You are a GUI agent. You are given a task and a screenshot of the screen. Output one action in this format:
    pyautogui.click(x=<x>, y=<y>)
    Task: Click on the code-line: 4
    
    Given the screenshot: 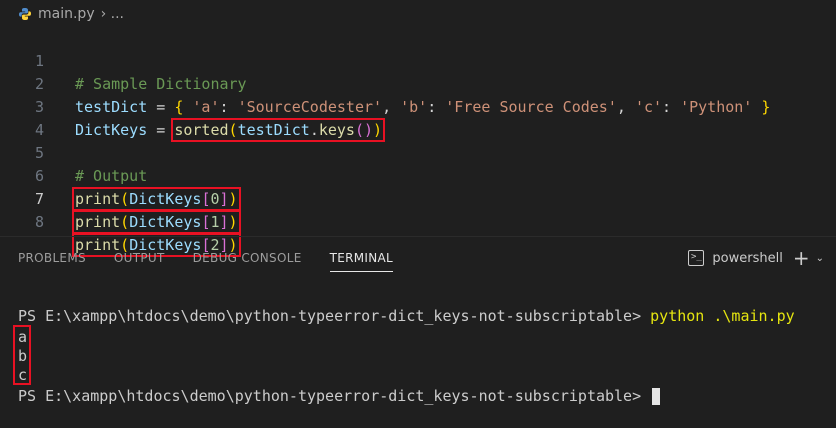 What is the action you would take?
    pyautogui.click(x=418, y=117)
    